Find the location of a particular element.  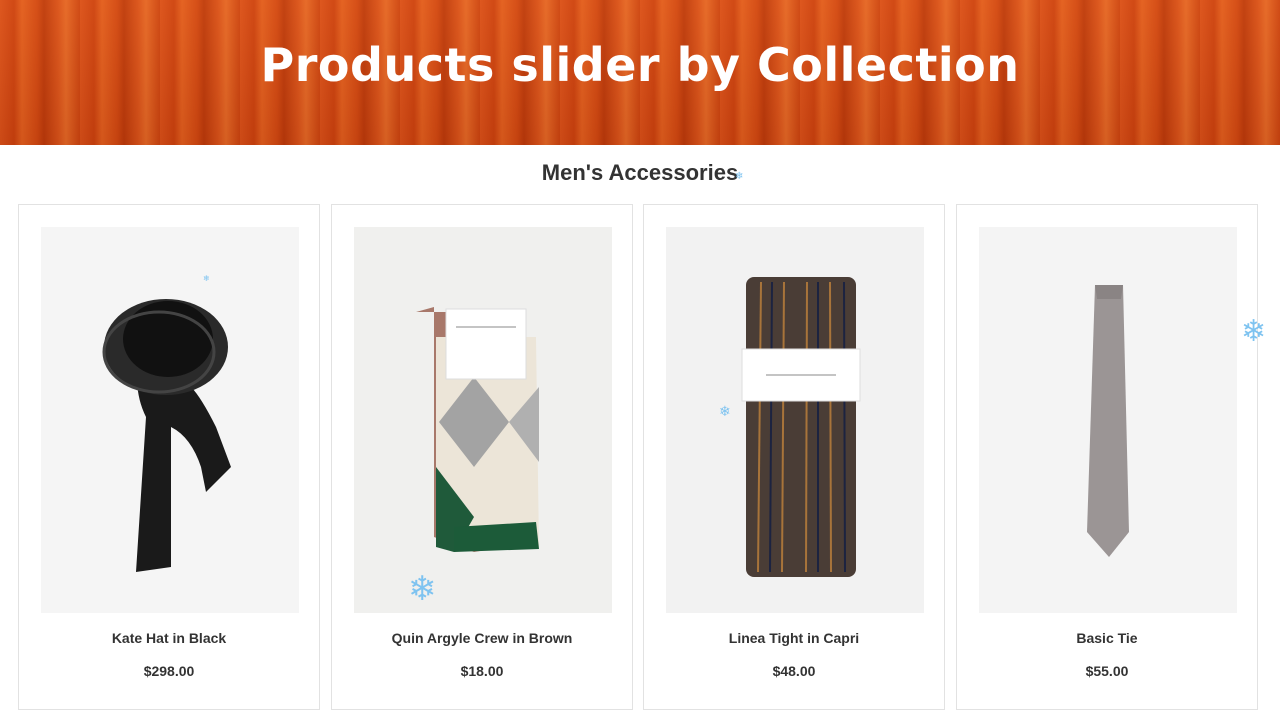

product-price: $298.00 is located at coordinates (169, 671).